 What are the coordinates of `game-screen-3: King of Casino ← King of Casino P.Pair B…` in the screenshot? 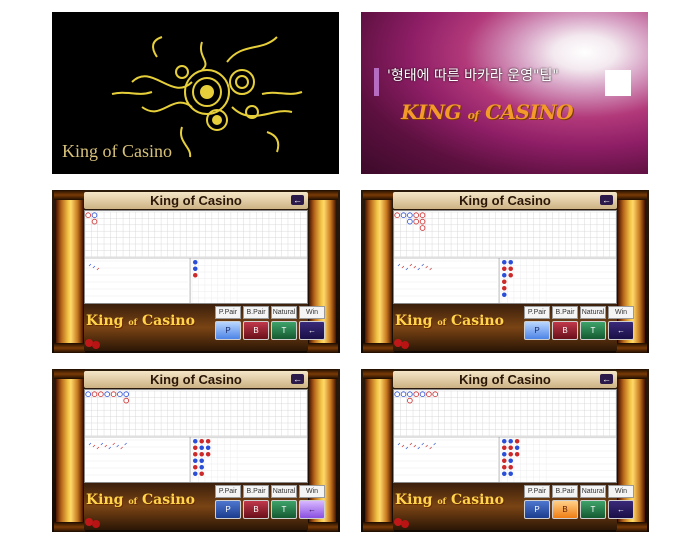 It's located at (196, 450).